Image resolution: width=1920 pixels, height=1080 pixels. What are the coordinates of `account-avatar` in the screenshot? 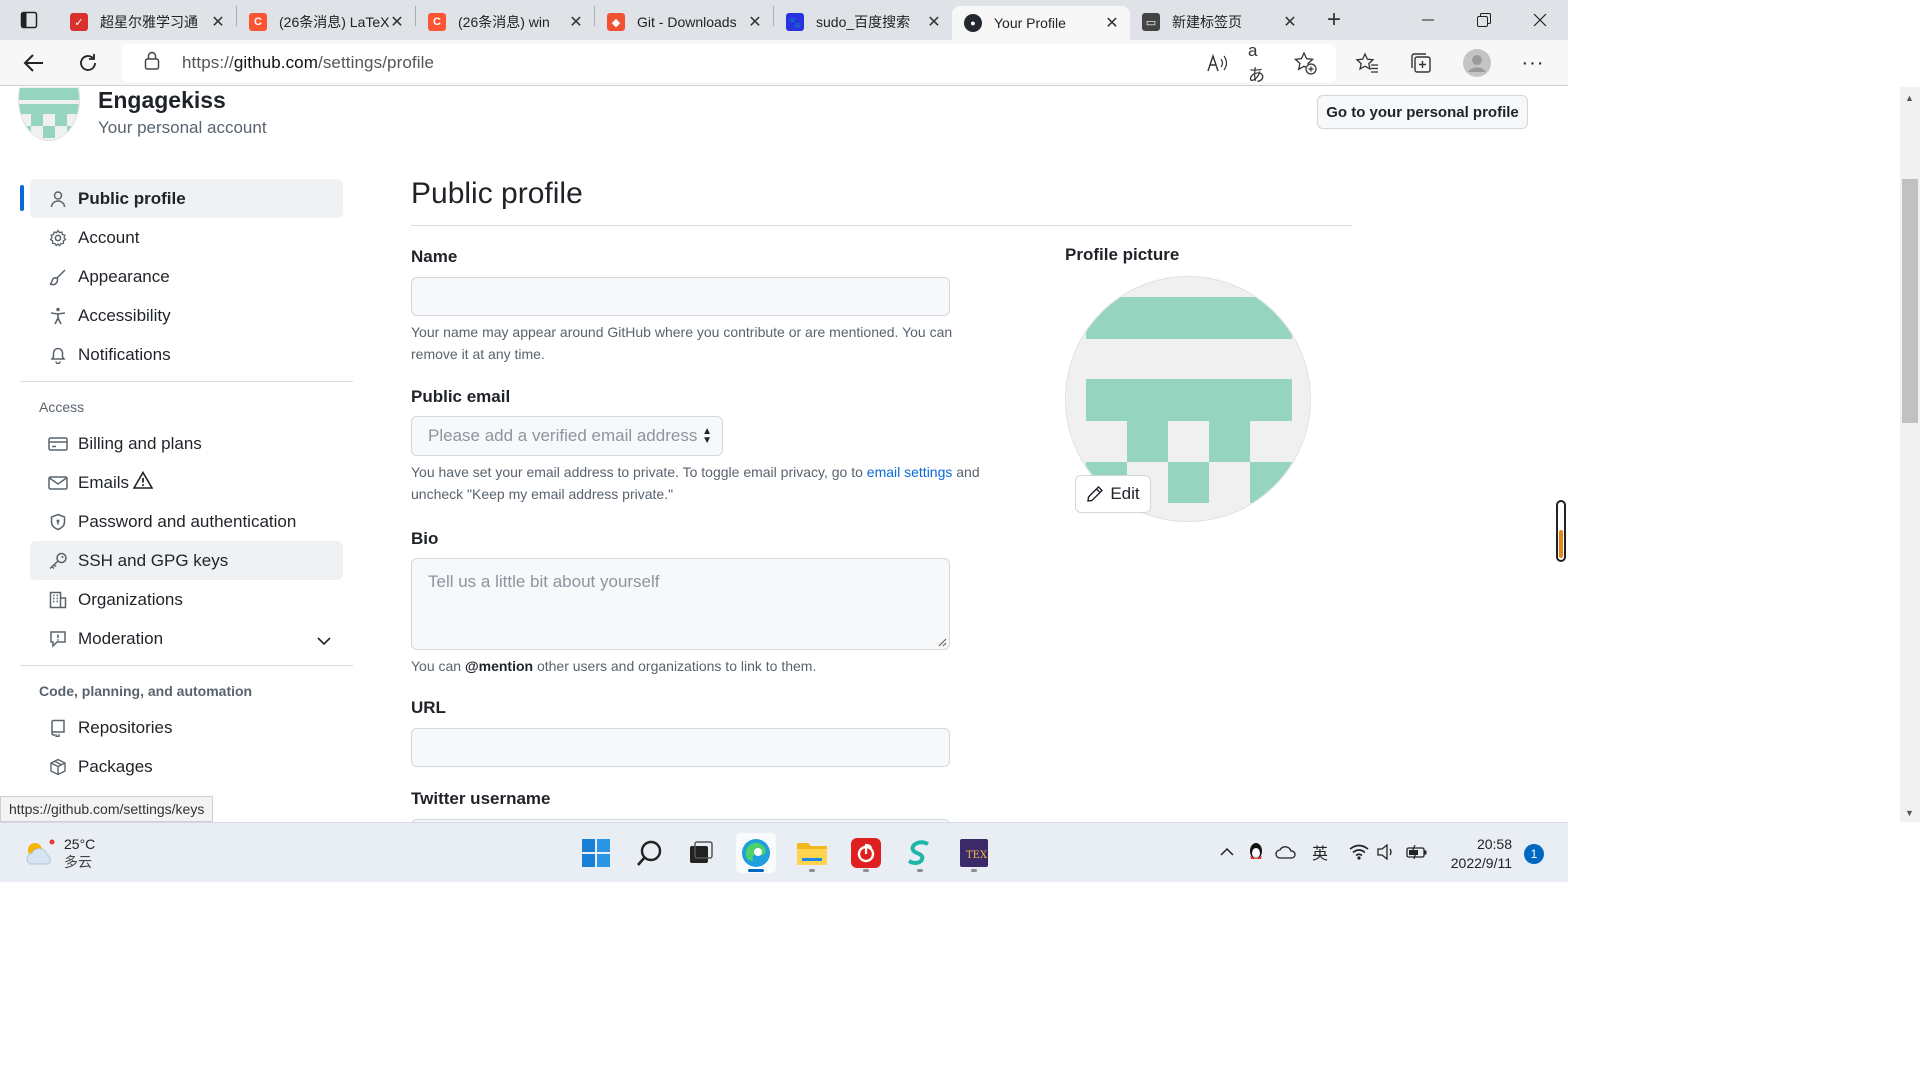 It's located at (49, 114).